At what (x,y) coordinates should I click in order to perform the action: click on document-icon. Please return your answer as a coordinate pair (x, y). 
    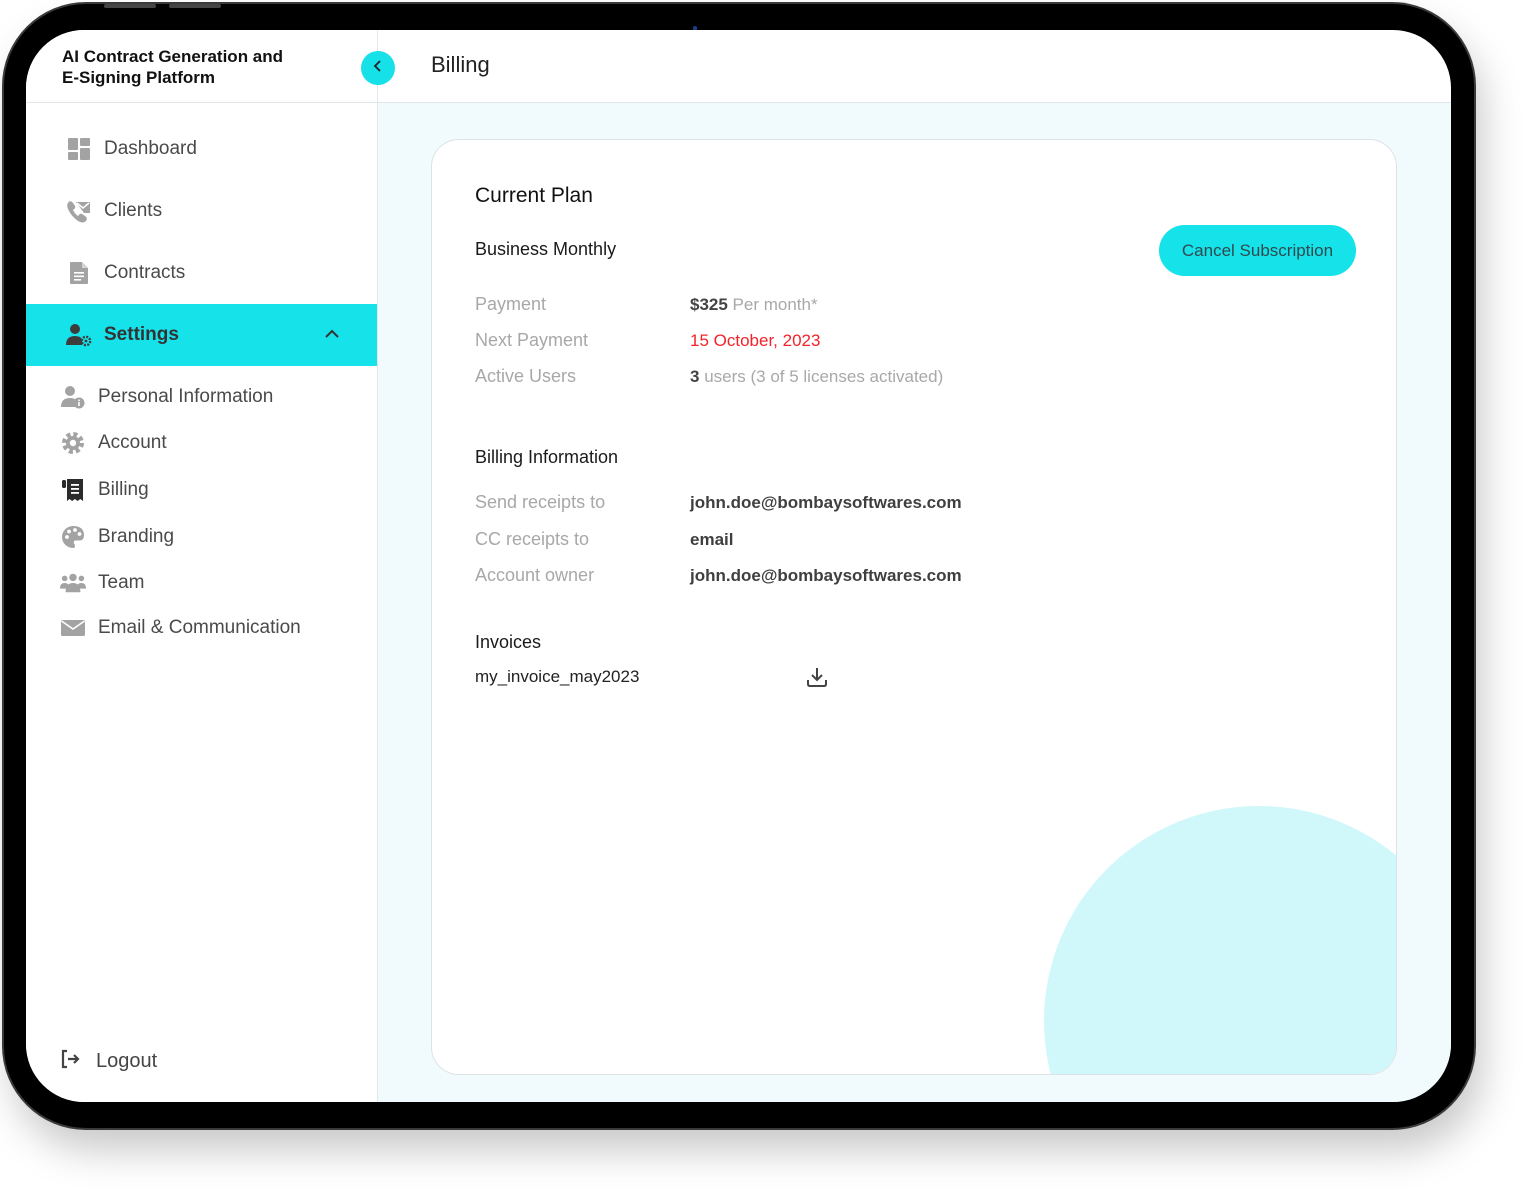
    Looking at the image, I should click on (79, 273).